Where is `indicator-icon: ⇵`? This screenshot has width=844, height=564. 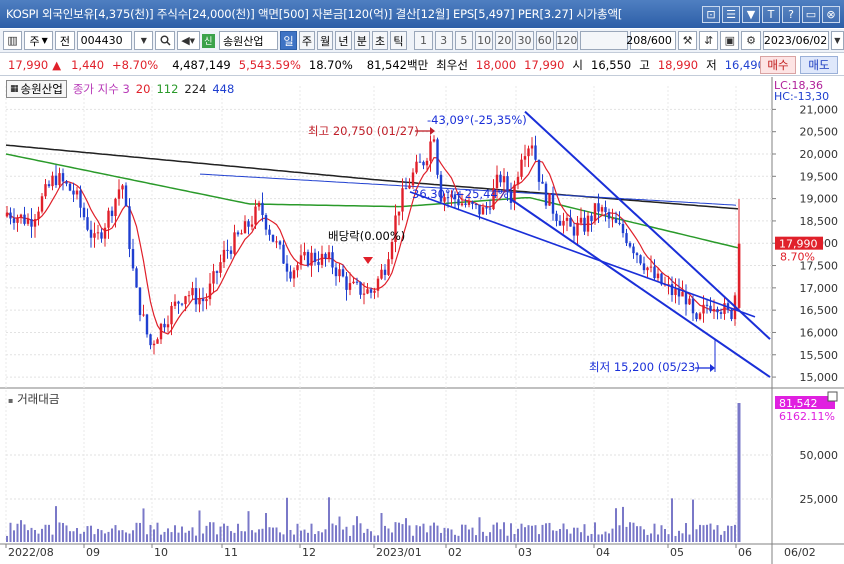
indicator-icon: ⇵ is located at coordinates (709, 40).